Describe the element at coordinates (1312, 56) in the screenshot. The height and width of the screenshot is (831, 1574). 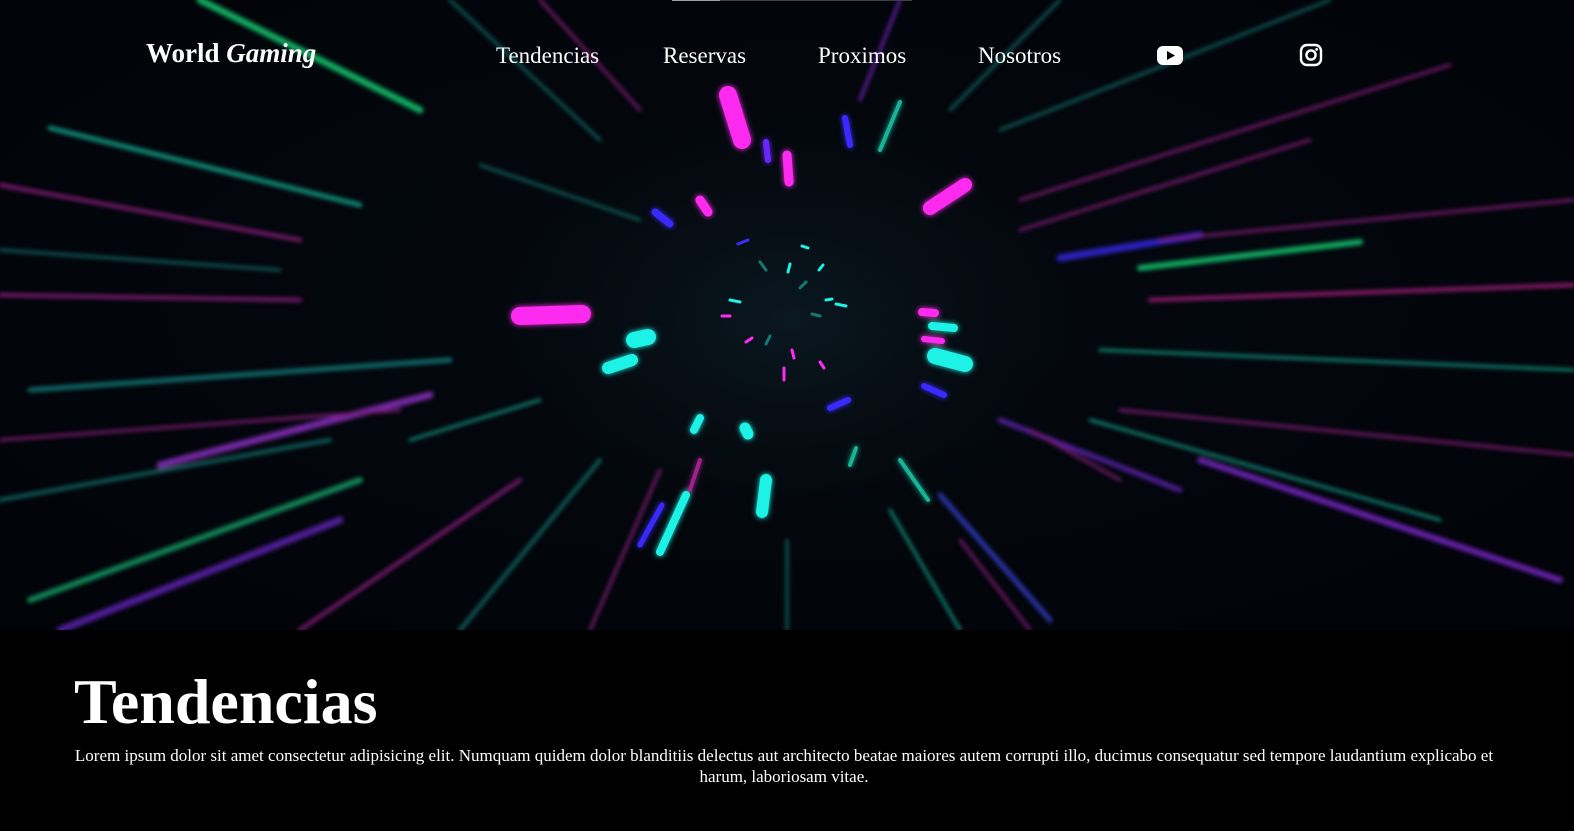
I see `instagram-icon` at that location.